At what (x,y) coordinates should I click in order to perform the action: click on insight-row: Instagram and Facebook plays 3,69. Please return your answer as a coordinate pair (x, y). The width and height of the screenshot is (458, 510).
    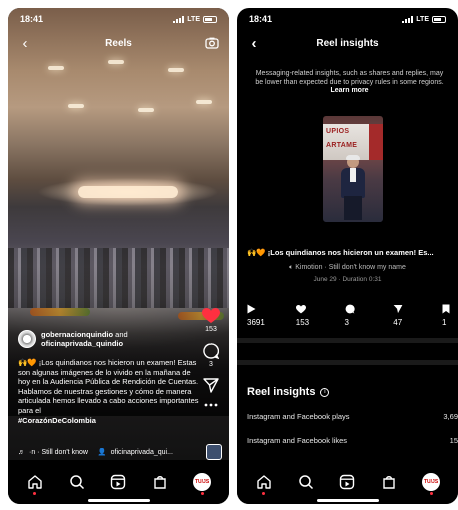
    Looking at the image, I should click on (352, 416).